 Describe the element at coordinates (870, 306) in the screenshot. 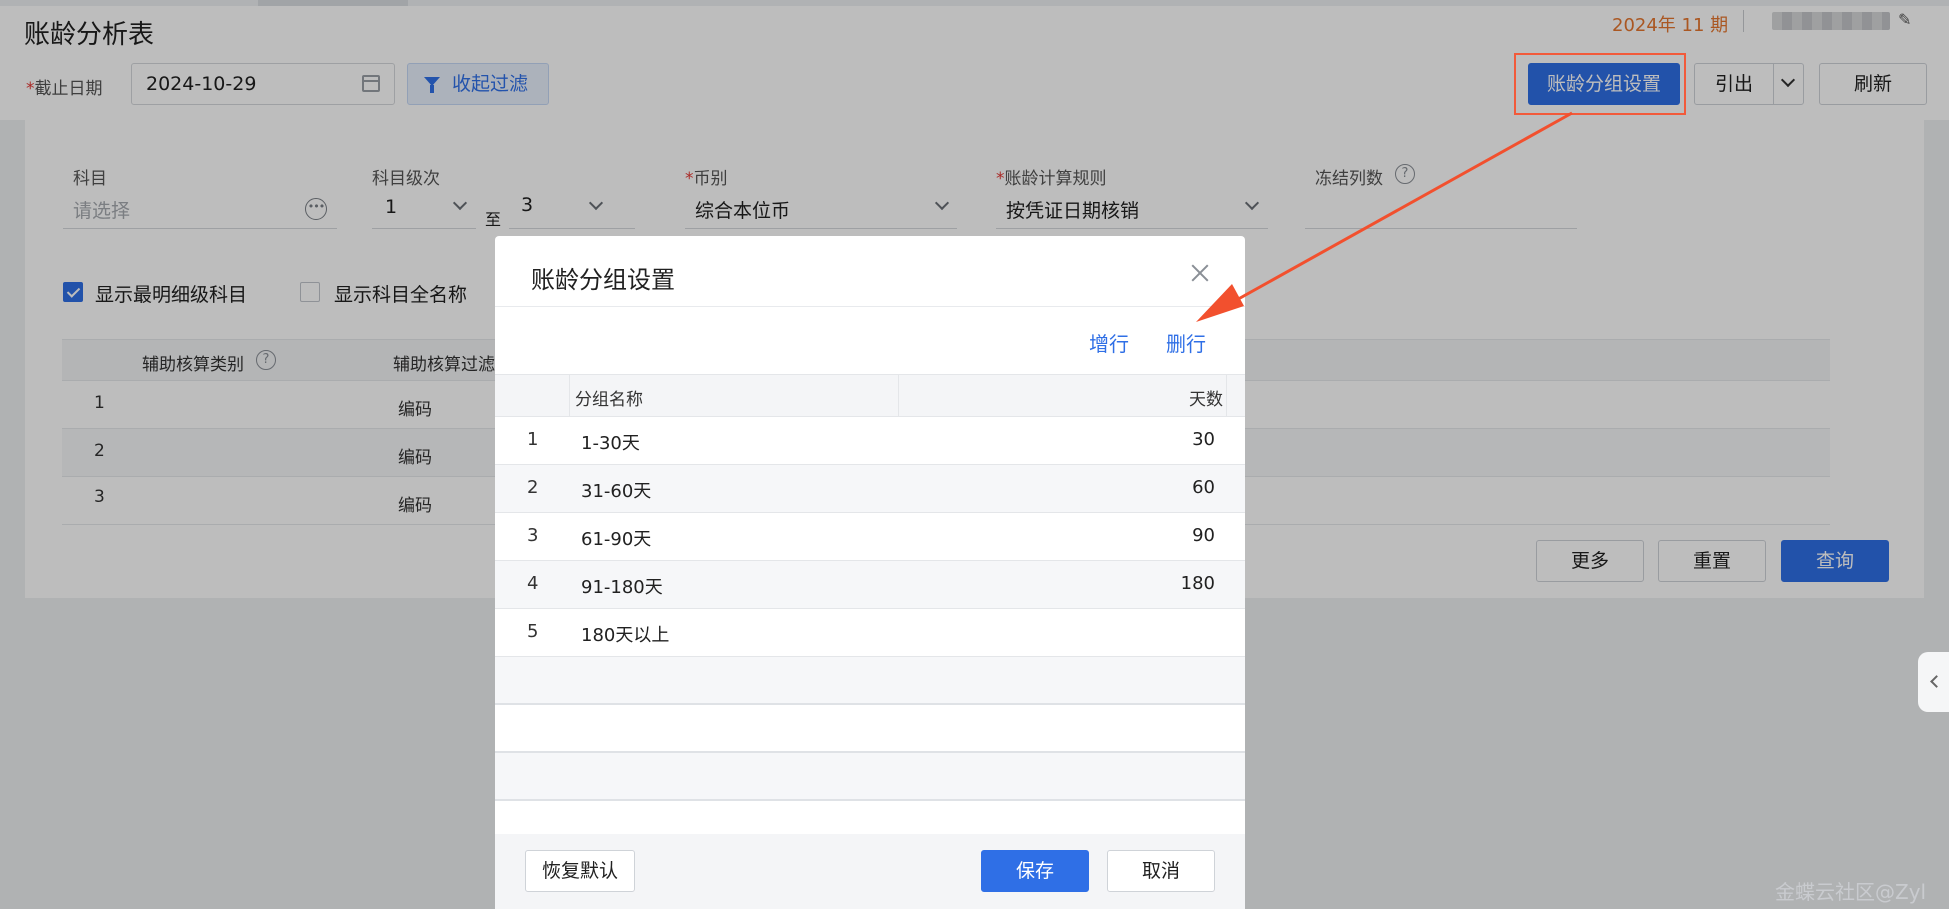

I see `dialog-divider` at that location.